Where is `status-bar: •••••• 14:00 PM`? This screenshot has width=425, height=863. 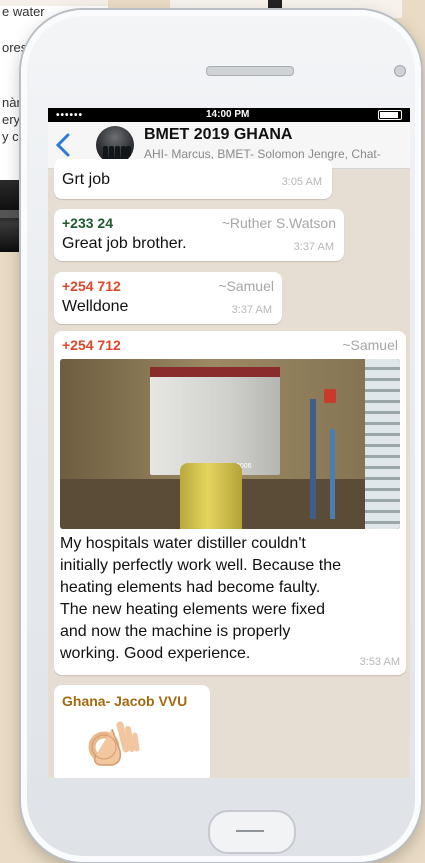
status-bar: •••••• 14:00 PM is located at coordinates (229, 115).